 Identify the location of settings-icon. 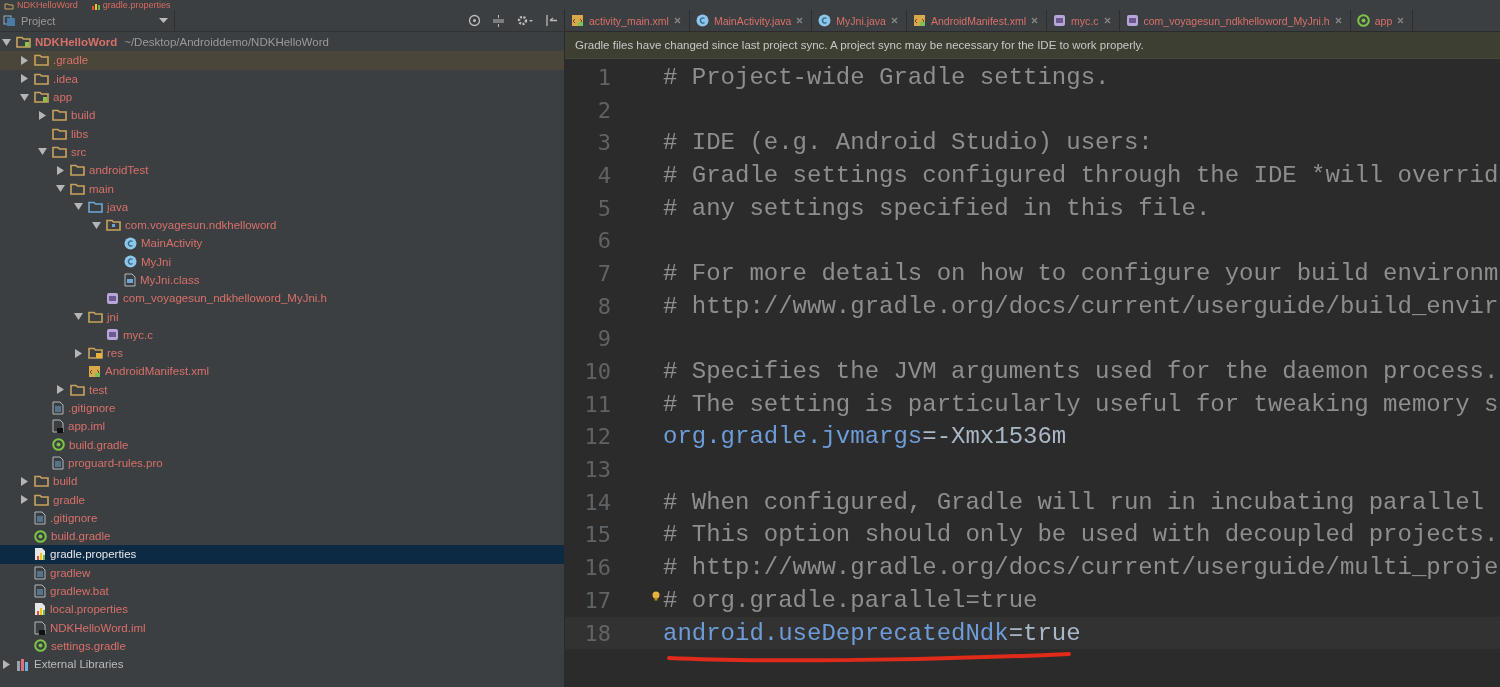
(525, 20).